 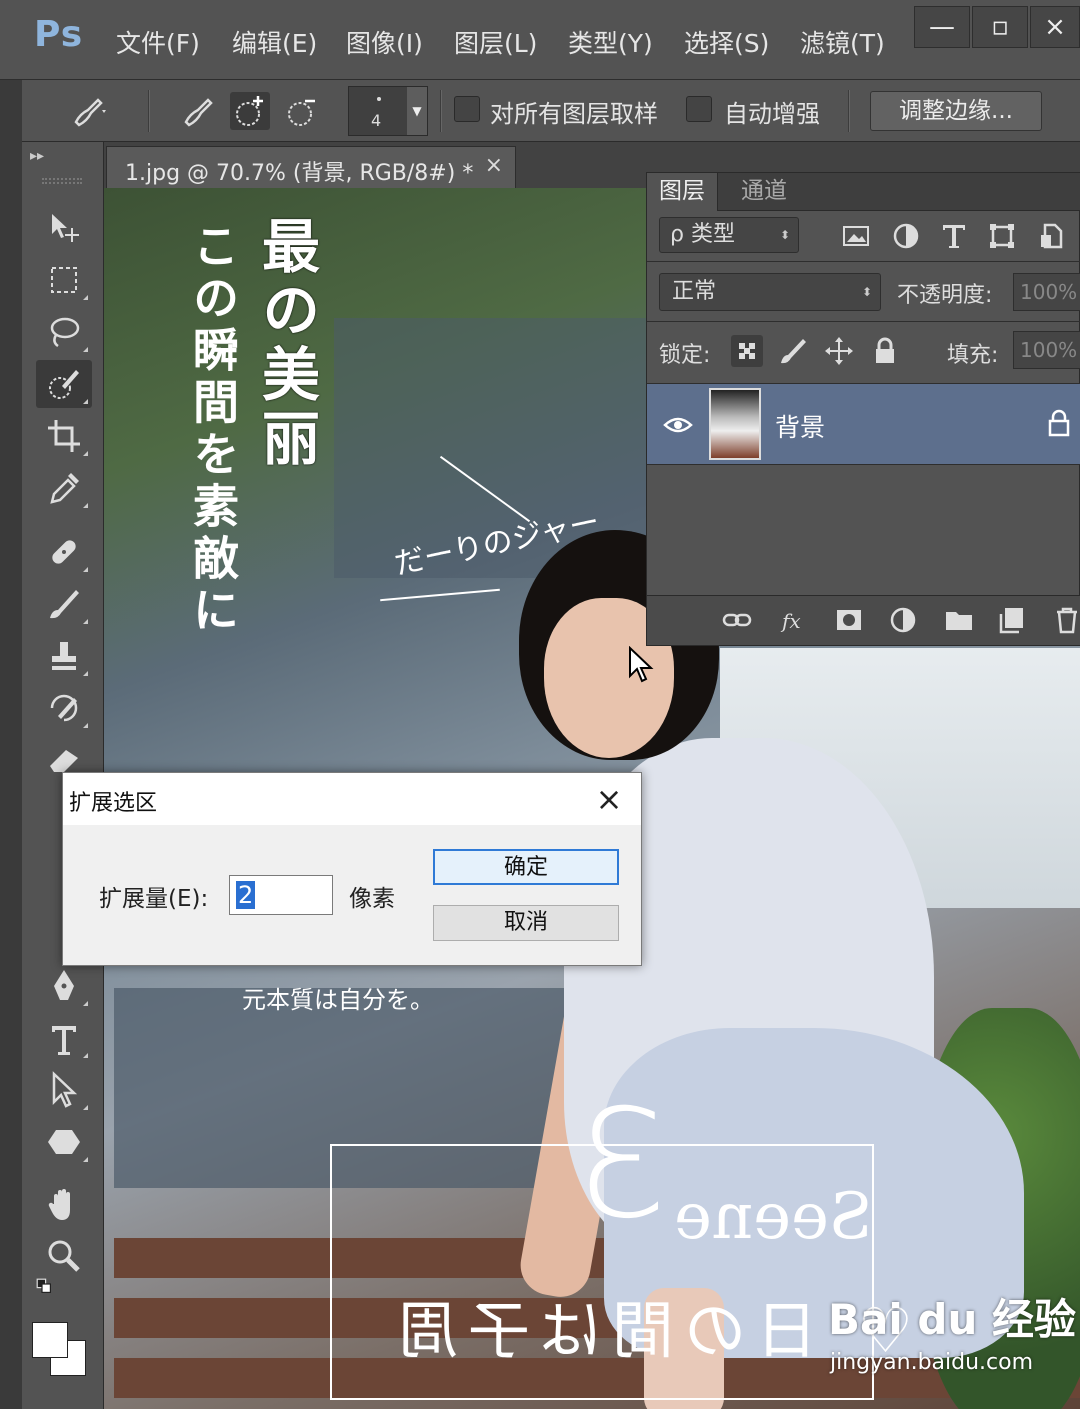 What do you see at coordinates (1055, 27) in the screenshot?
I see `close-window-button: ×` at bounding box center [1055, 27].